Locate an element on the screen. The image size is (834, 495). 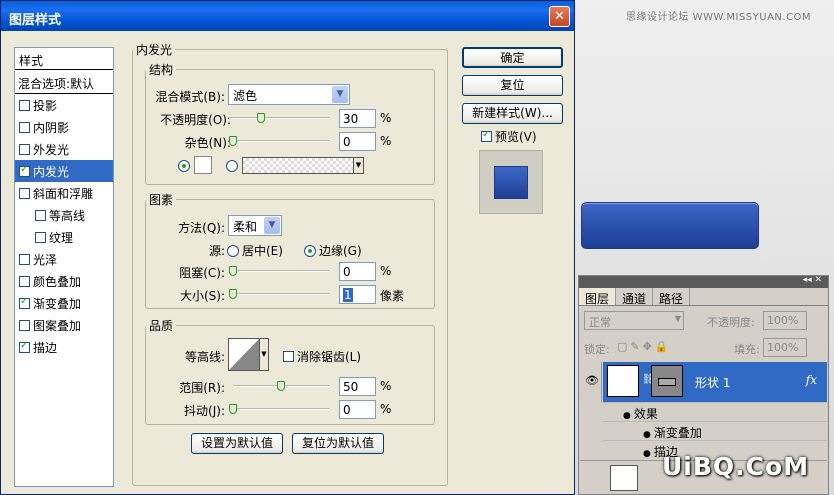
vector-mask-thumbnail is located at coordinates (667, 381).